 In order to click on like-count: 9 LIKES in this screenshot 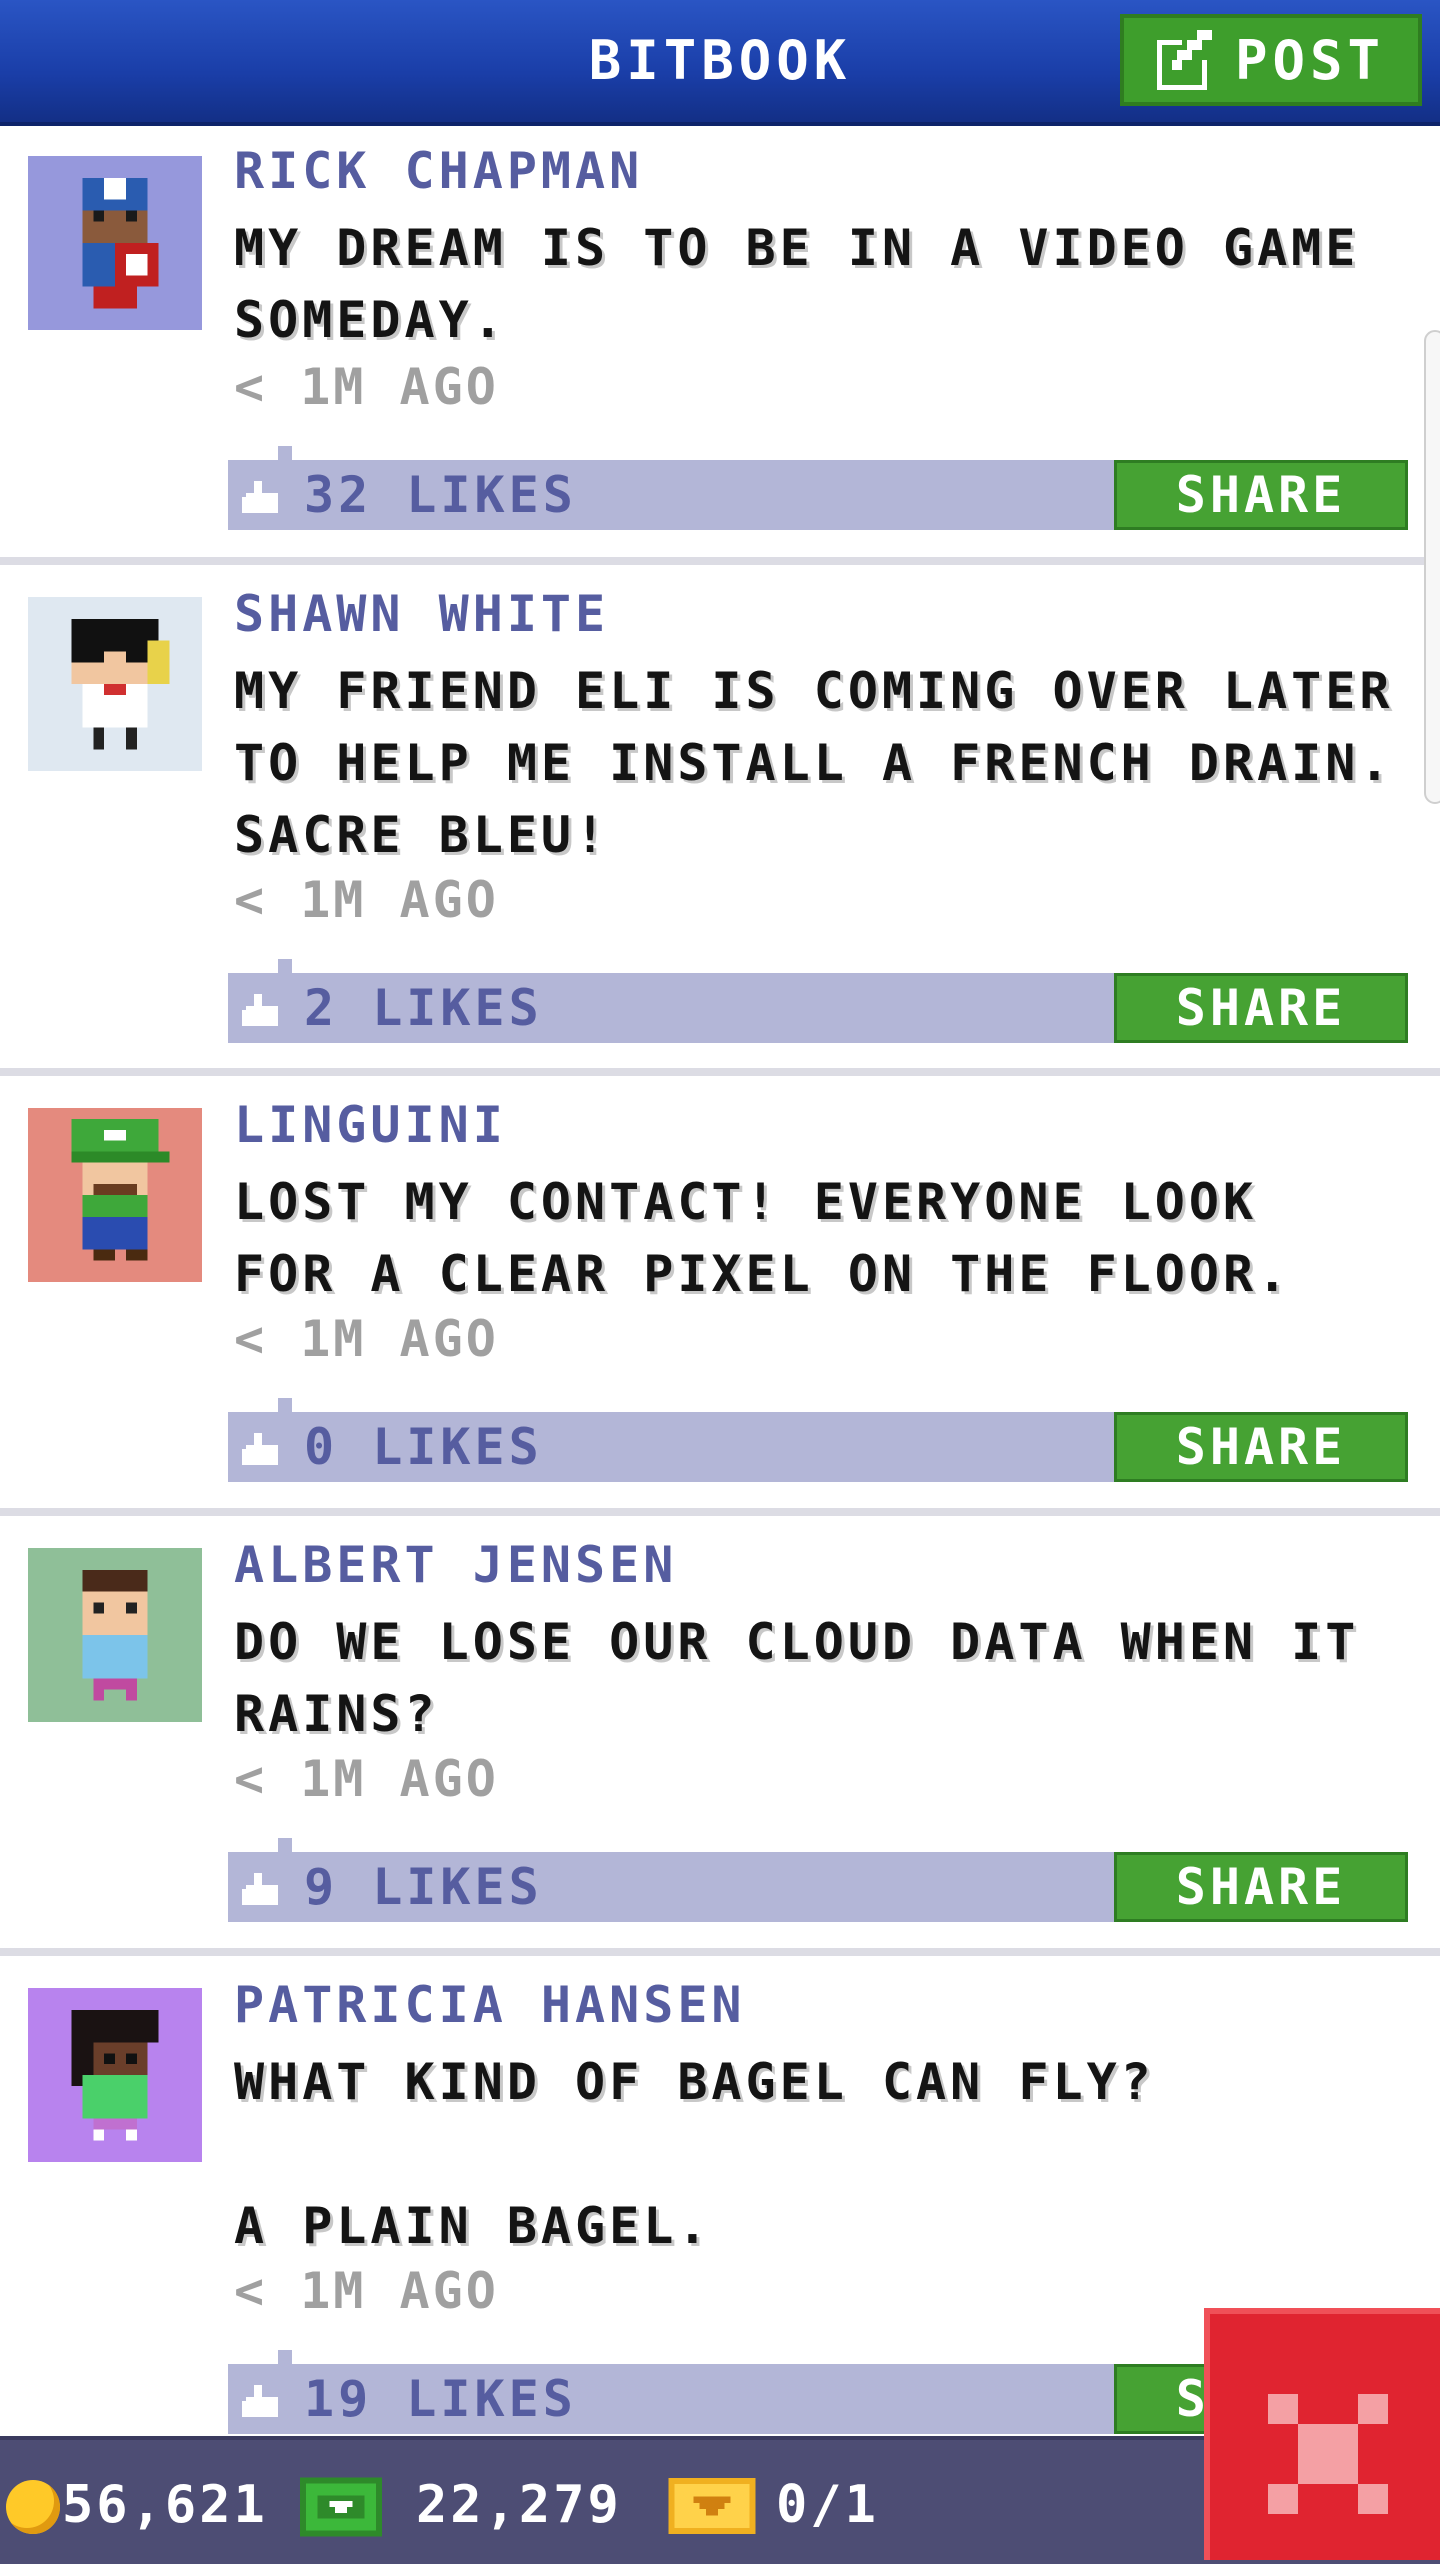, I will do `click(423, 1887)`.